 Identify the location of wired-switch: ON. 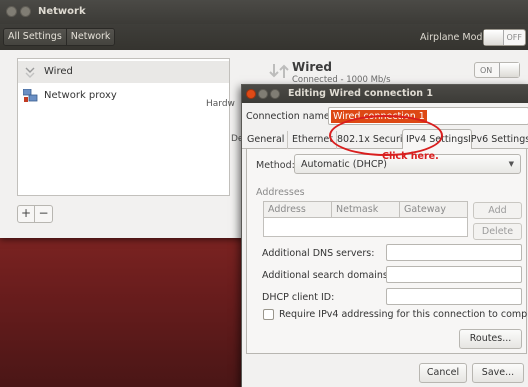
(497, 70).